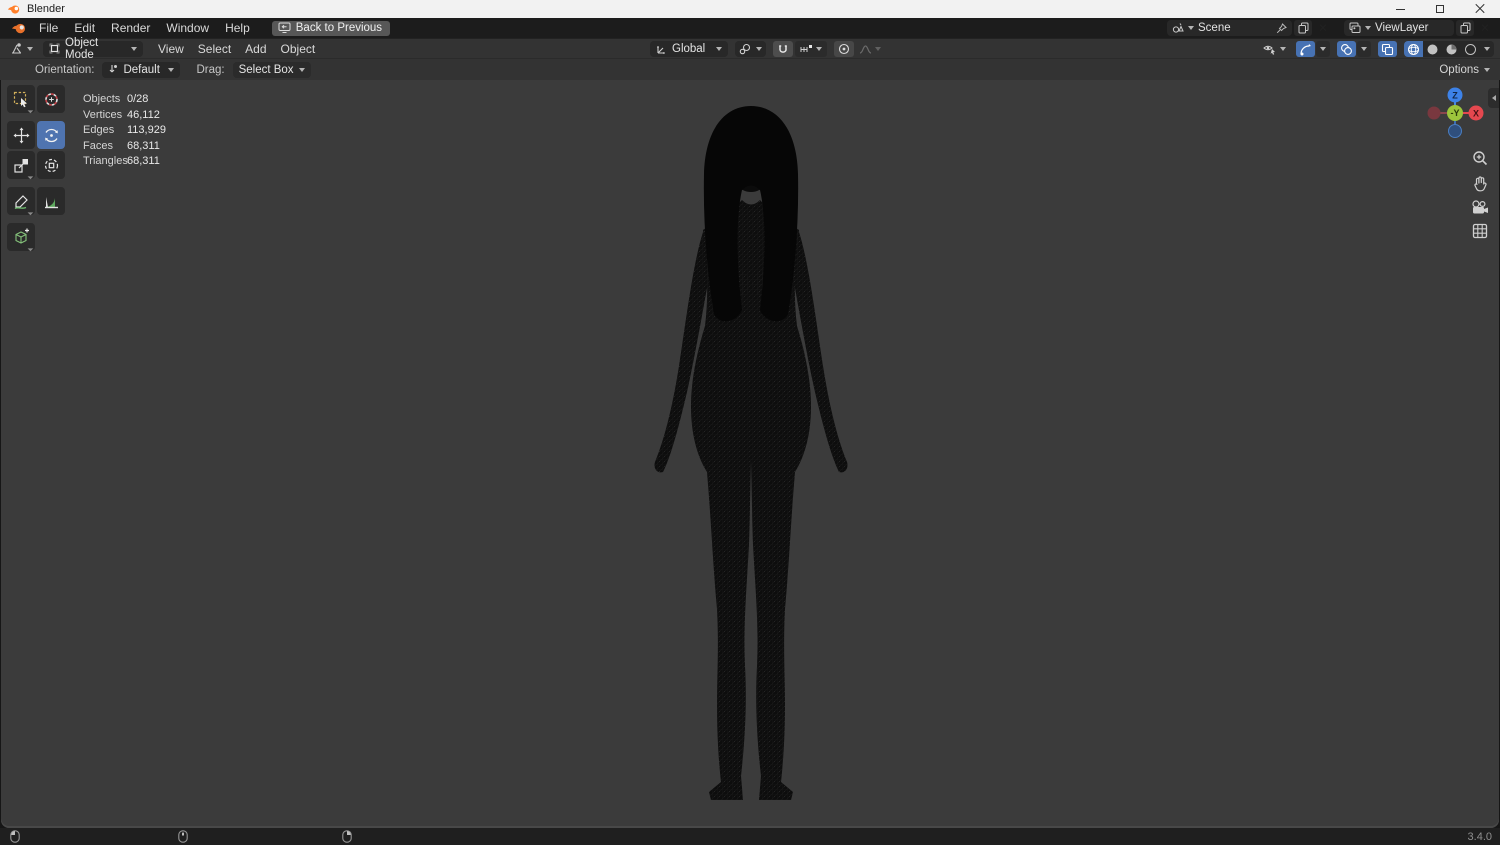 The image size is (1500, 845). What do you see at coordinates (1451, 49) in the screenshot?
I see `shading-material-button` at bounding box center [1451, 49].